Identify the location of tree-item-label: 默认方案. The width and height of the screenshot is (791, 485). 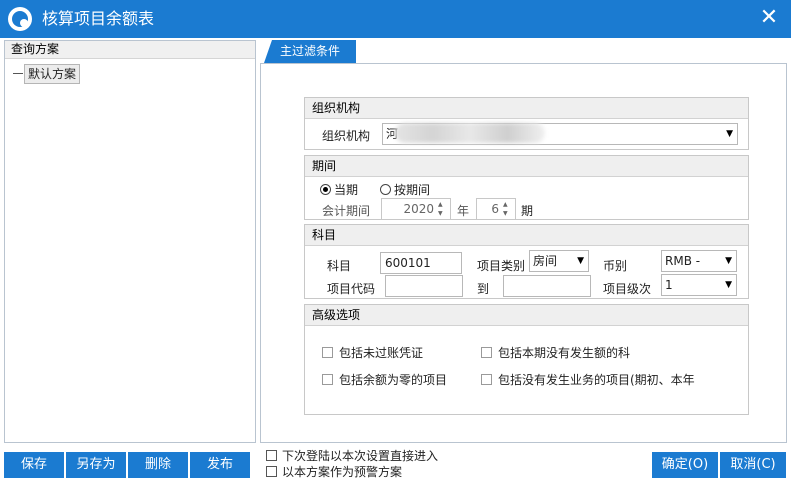
(52, 74).